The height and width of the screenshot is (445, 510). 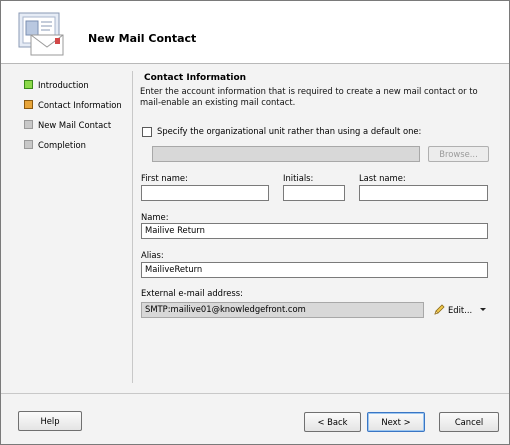 What do you see at coordinates (255, 63) in the screenshot?
I see `header-divider` at bounding box center [255, 63].